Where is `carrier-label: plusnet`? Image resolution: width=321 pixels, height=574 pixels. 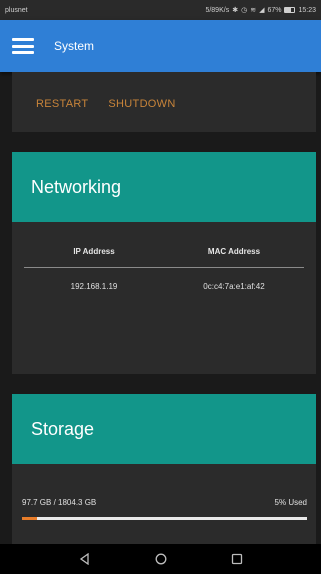
carrier-label: plusnet is located at coordinates (16, 10).